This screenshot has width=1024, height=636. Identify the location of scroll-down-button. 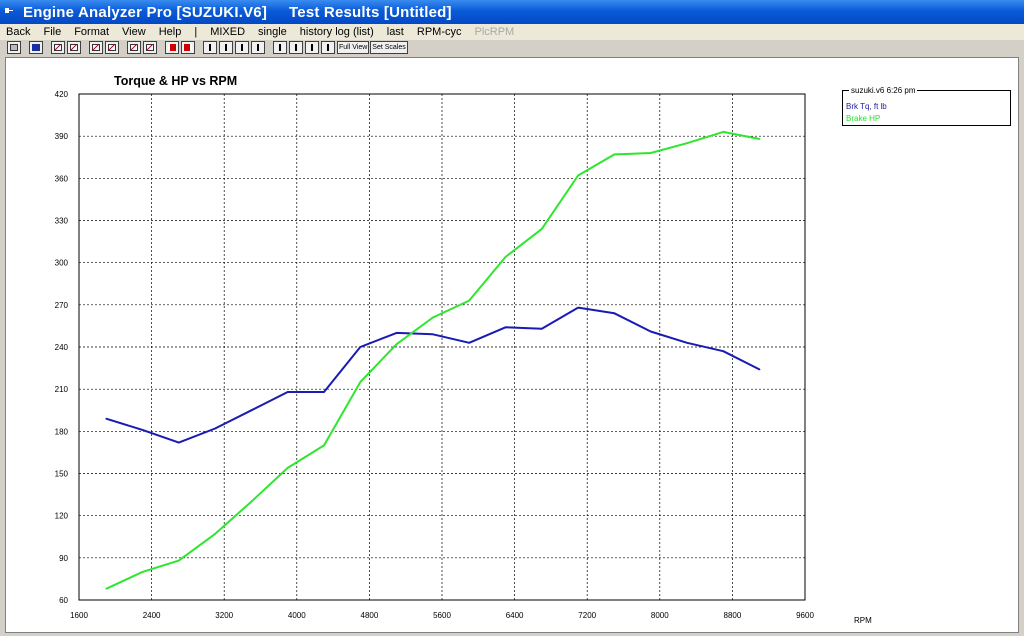
(258, 47).